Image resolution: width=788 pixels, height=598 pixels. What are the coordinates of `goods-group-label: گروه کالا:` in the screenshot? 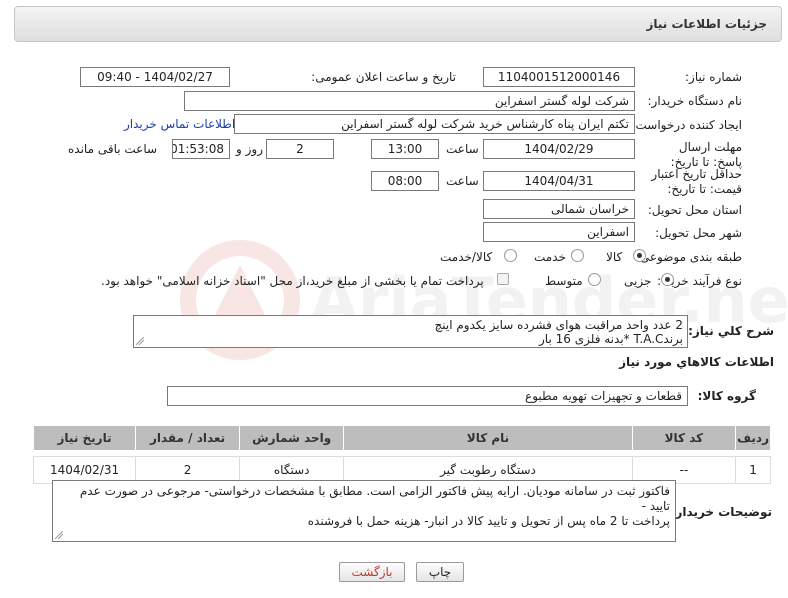 It's located at (726, 396).